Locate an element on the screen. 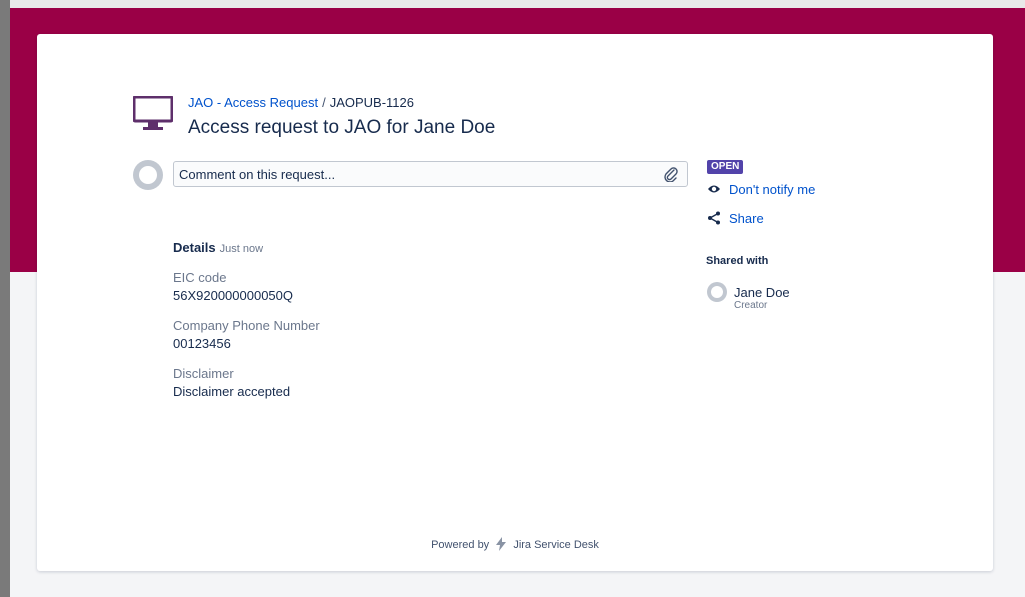 This screenshot has height=597, width=1025. share-icon is located at coordinates (714, 218).